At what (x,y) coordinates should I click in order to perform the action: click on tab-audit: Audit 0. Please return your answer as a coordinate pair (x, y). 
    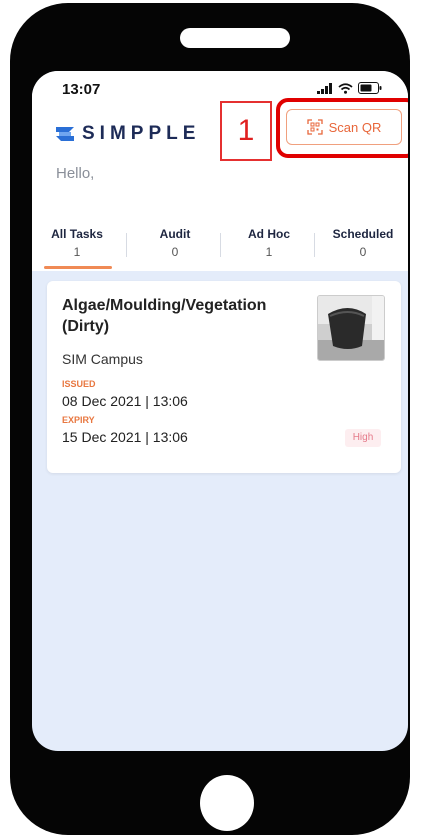
    Looking at the image, I should click on (175, 243).